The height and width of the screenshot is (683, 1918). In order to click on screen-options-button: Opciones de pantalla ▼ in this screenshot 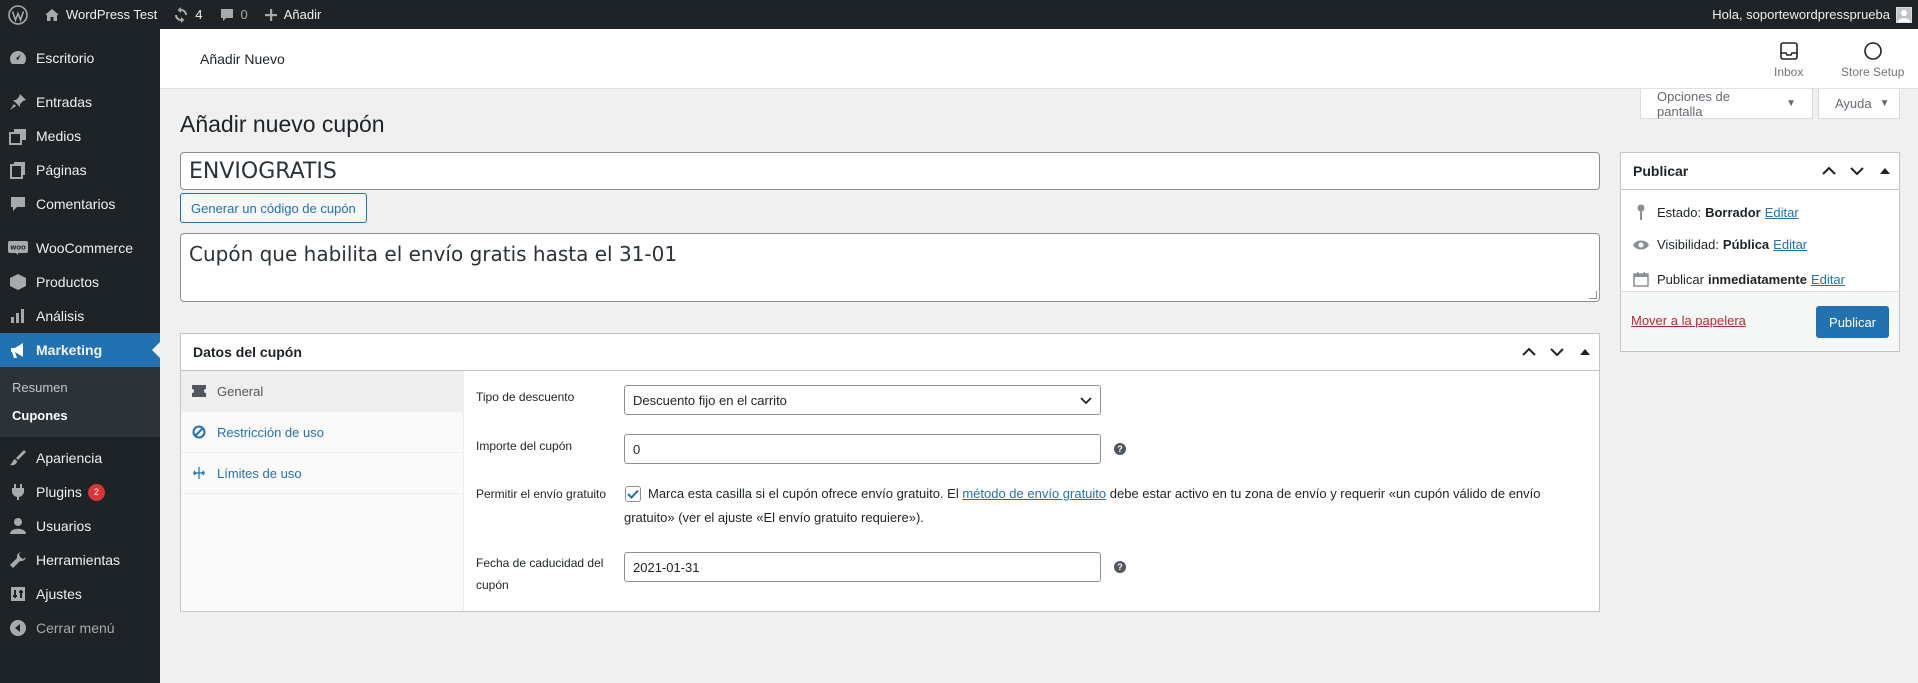, I will do `click(1726, 104)`.